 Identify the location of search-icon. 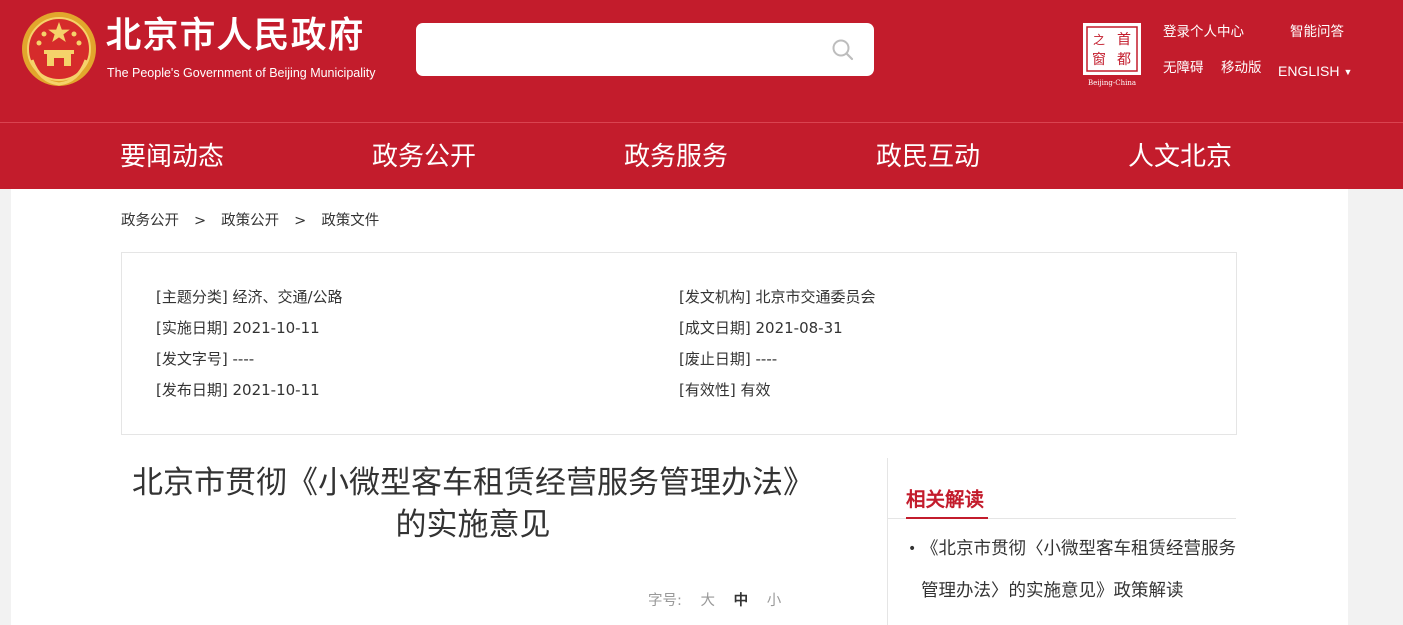
(843, 50).